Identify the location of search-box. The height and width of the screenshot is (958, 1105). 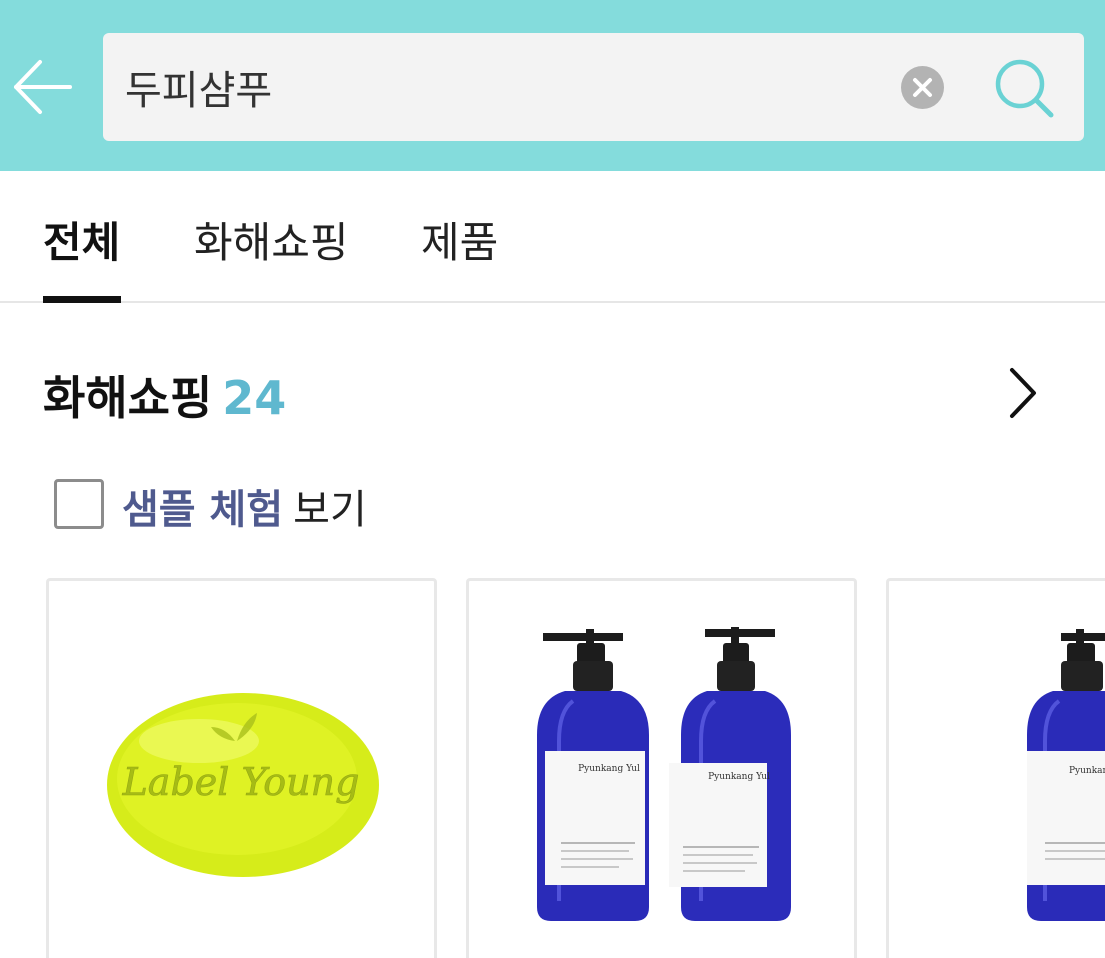
(593, 87).